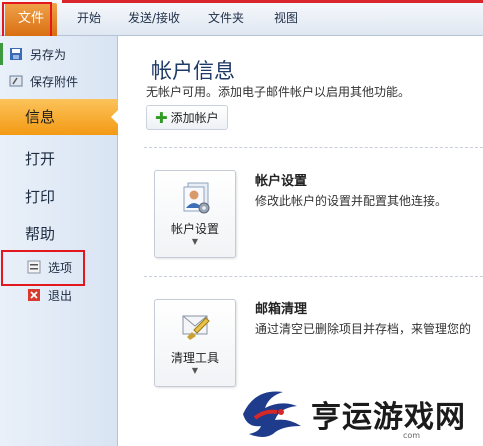  What do you see at coordinates (286, 17) in the screenshot?
I see `tab-view: 视图` at bounding box center [286, 17].